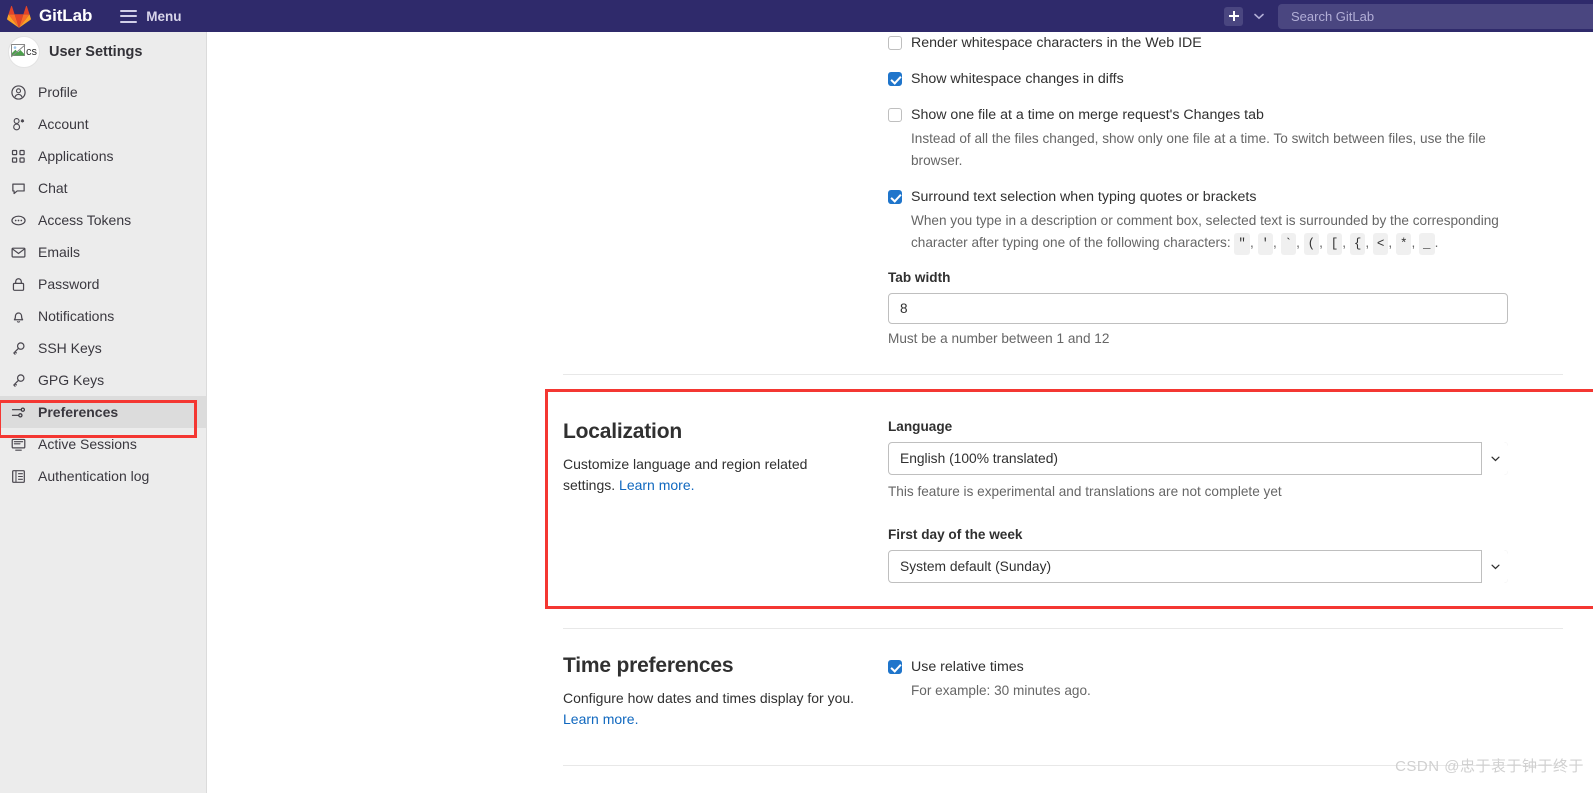 This screenshot has width=1593, height=793. What do you see at coordinates (1435, 16) in the screenshot?
I see `search-input: Search GitLab` at bounding box center [1435, 16].